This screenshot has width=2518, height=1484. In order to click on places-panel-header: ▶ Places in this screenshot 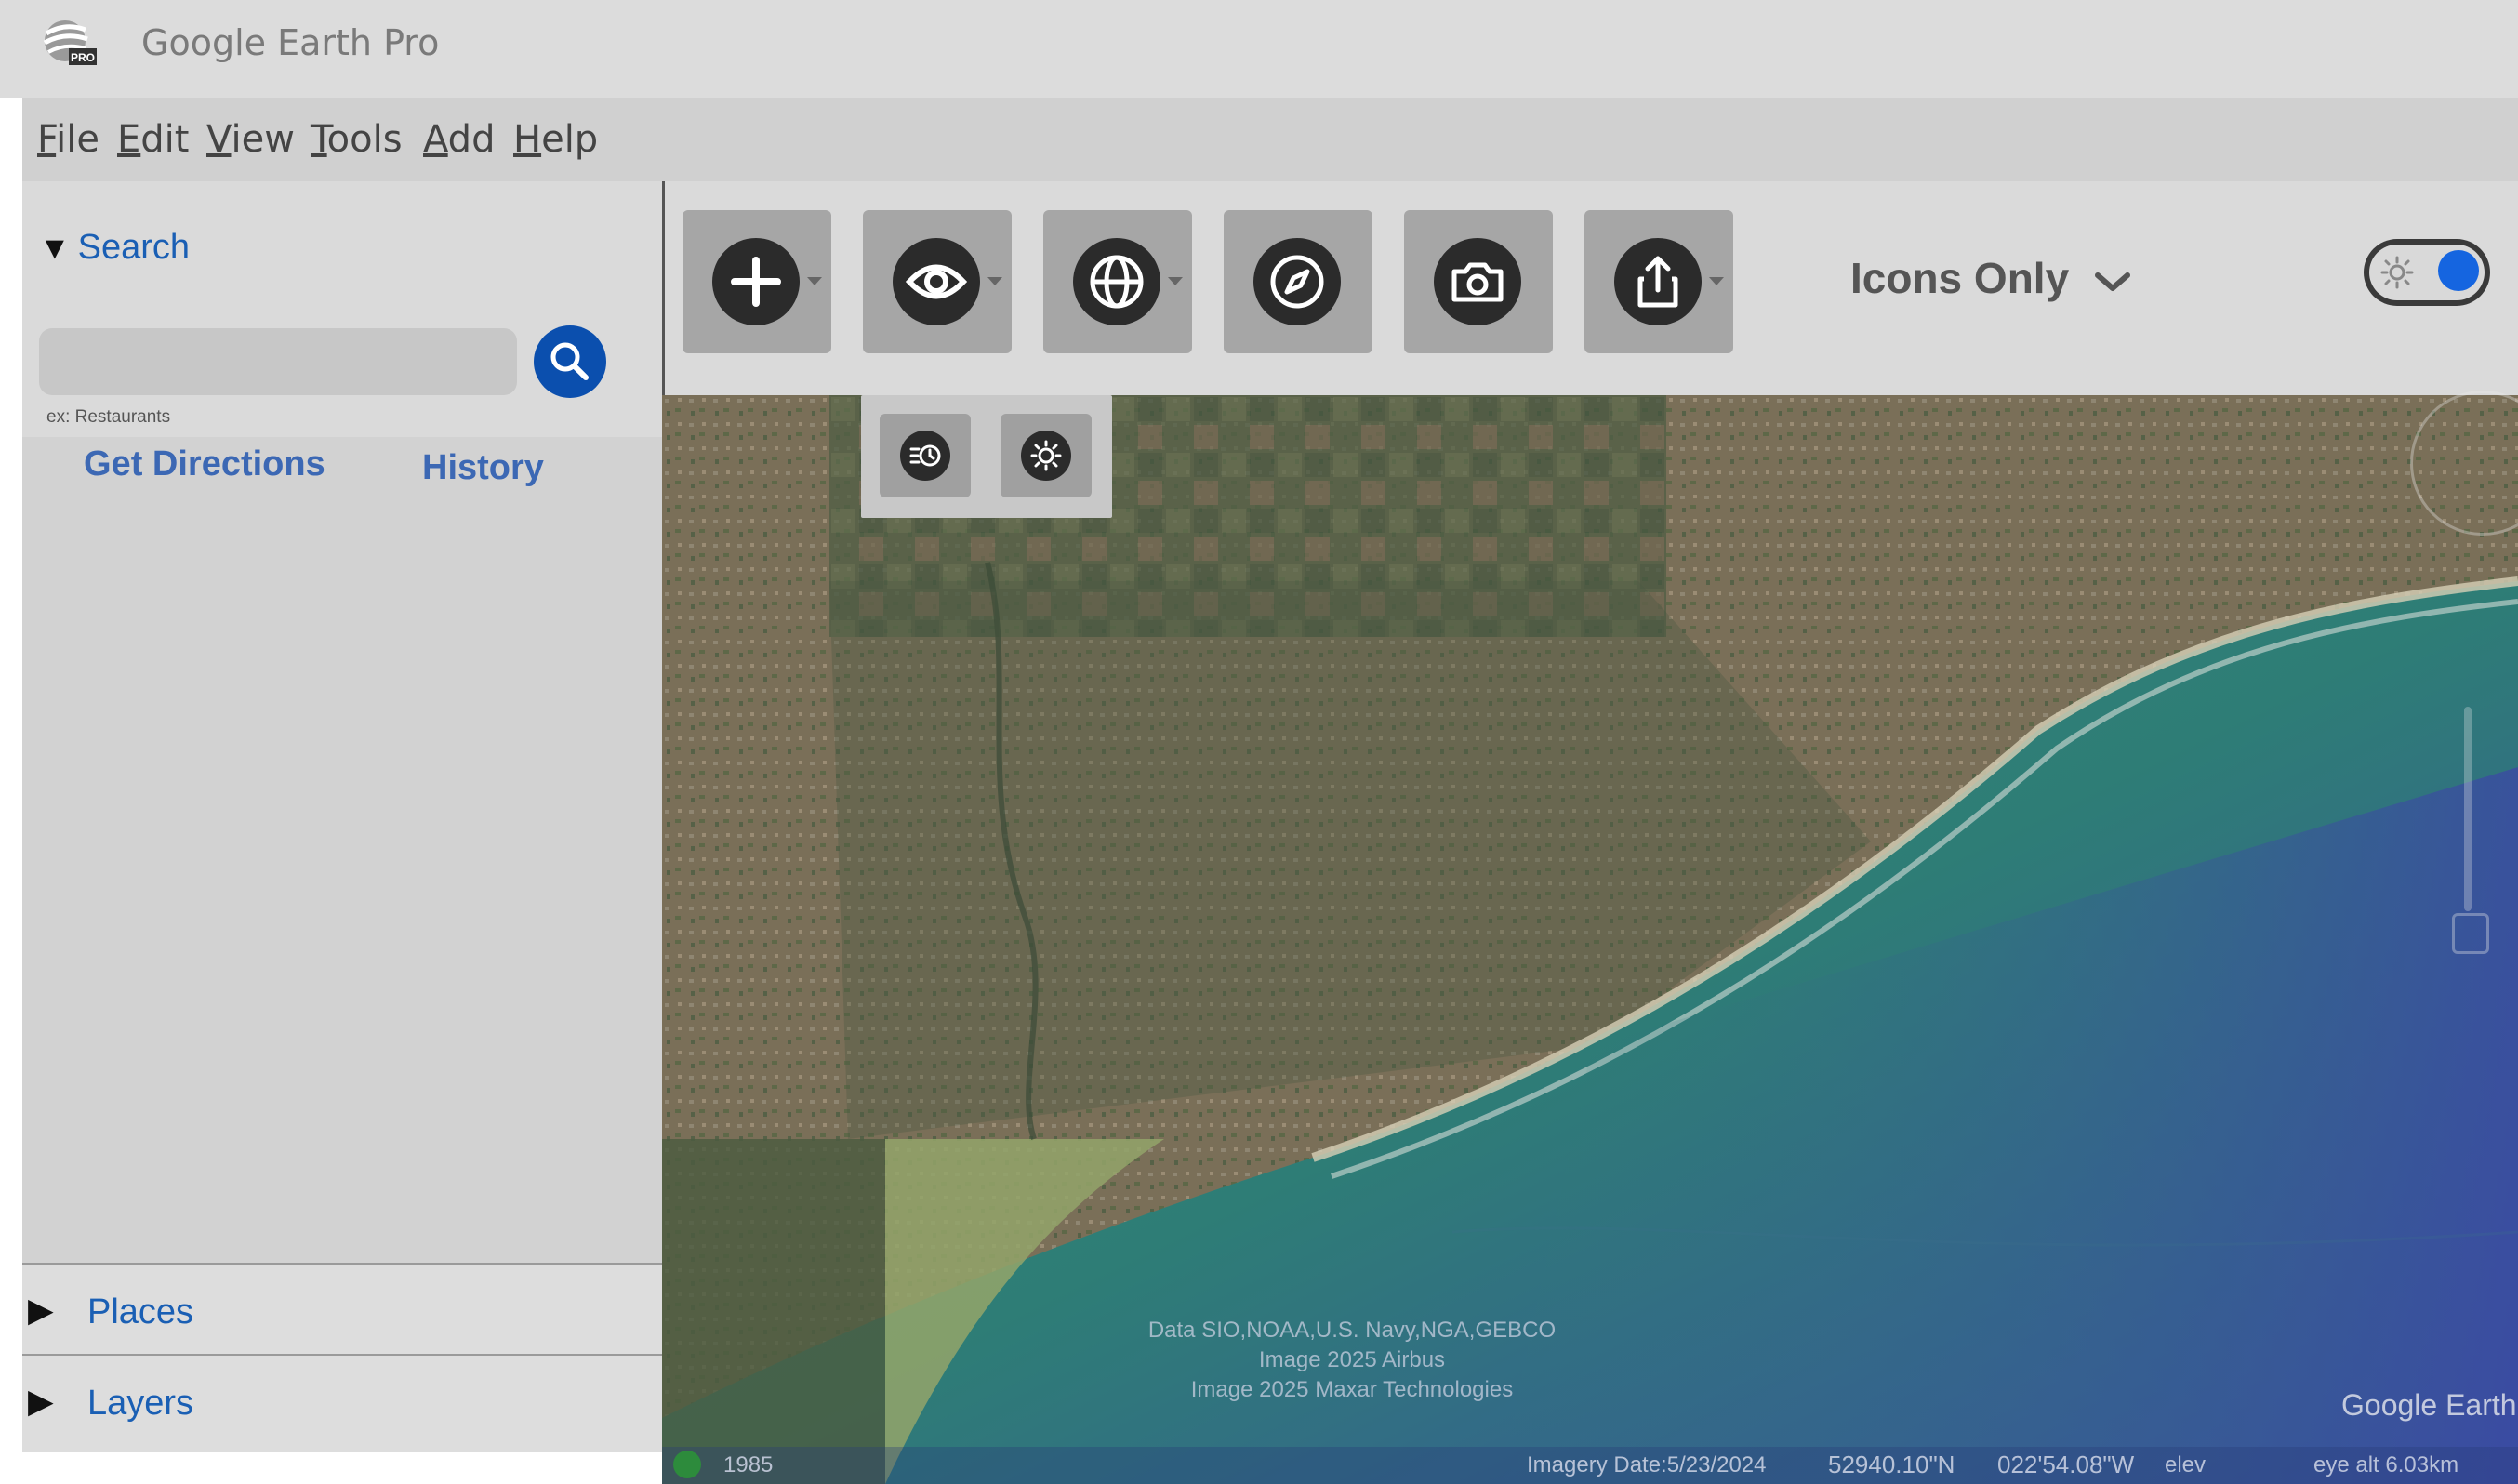, I will do `click(342, 1312)`.